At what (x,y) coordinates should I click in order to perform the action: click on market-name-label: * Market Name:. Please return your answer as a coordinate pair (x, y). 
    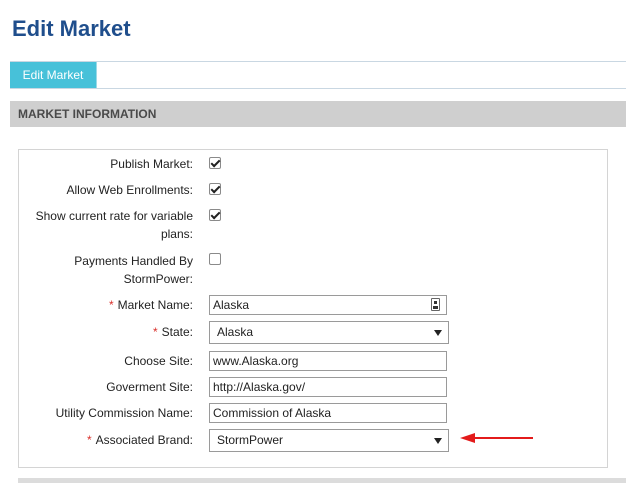
    Looking at the image, I should click on (151, 305).